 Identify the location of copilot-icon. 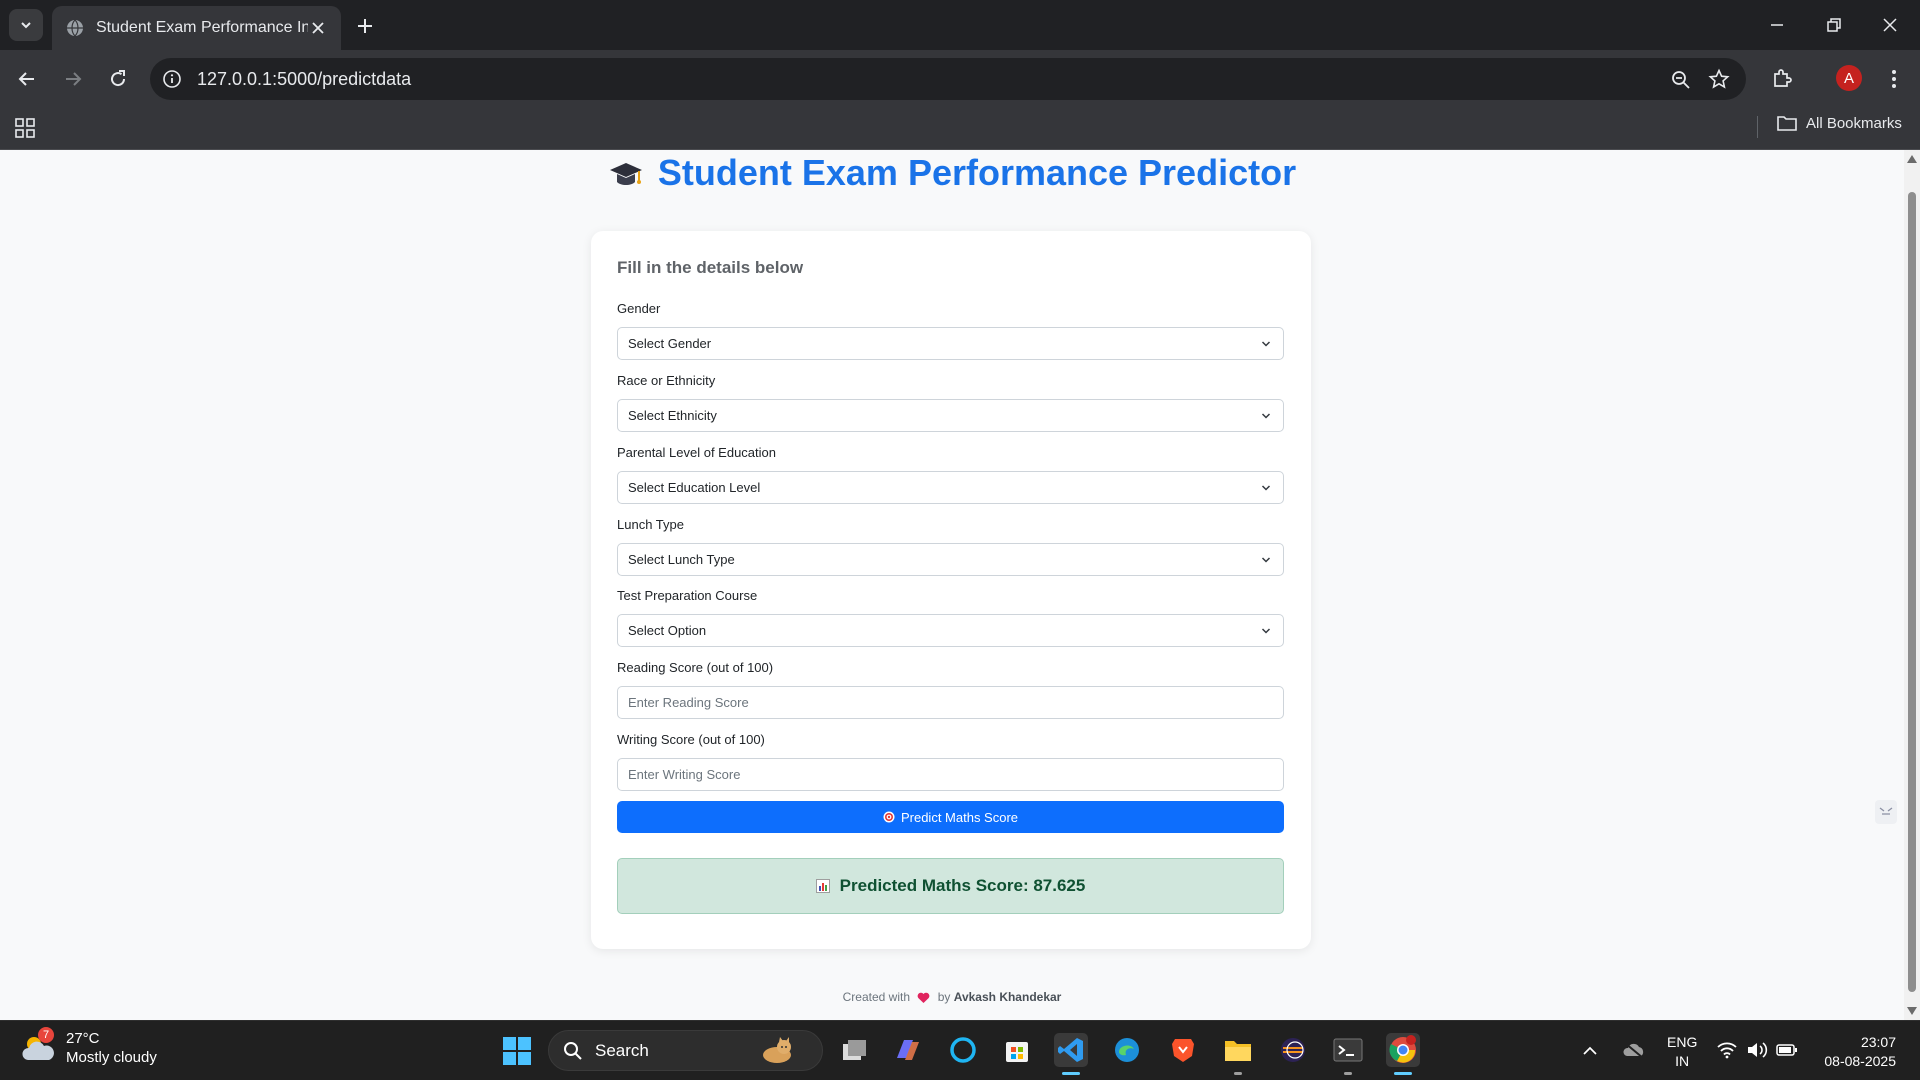
(908, 1050).